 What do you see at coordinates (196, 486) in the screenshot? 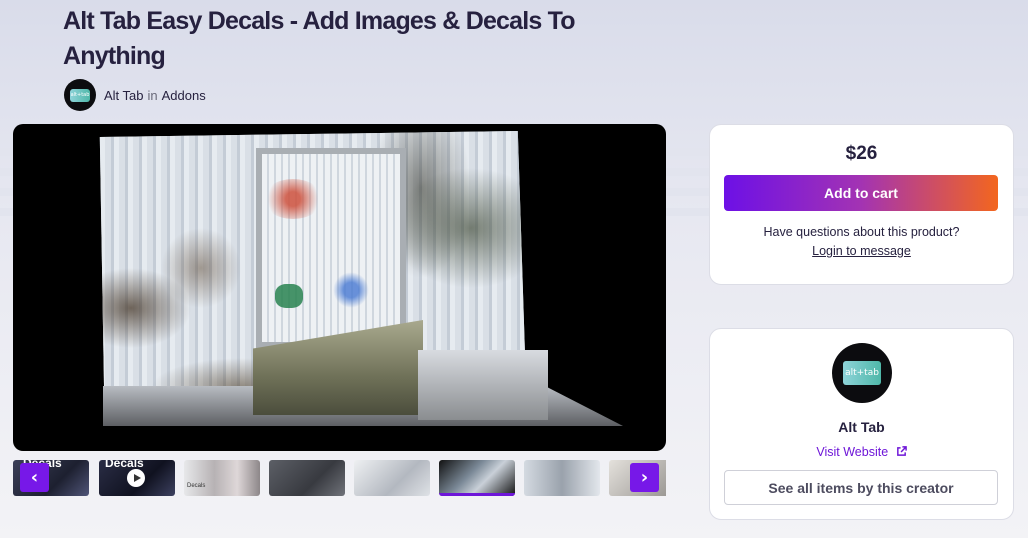
I see `thumbnail-label: Decals` at bounding box center [196, 486].